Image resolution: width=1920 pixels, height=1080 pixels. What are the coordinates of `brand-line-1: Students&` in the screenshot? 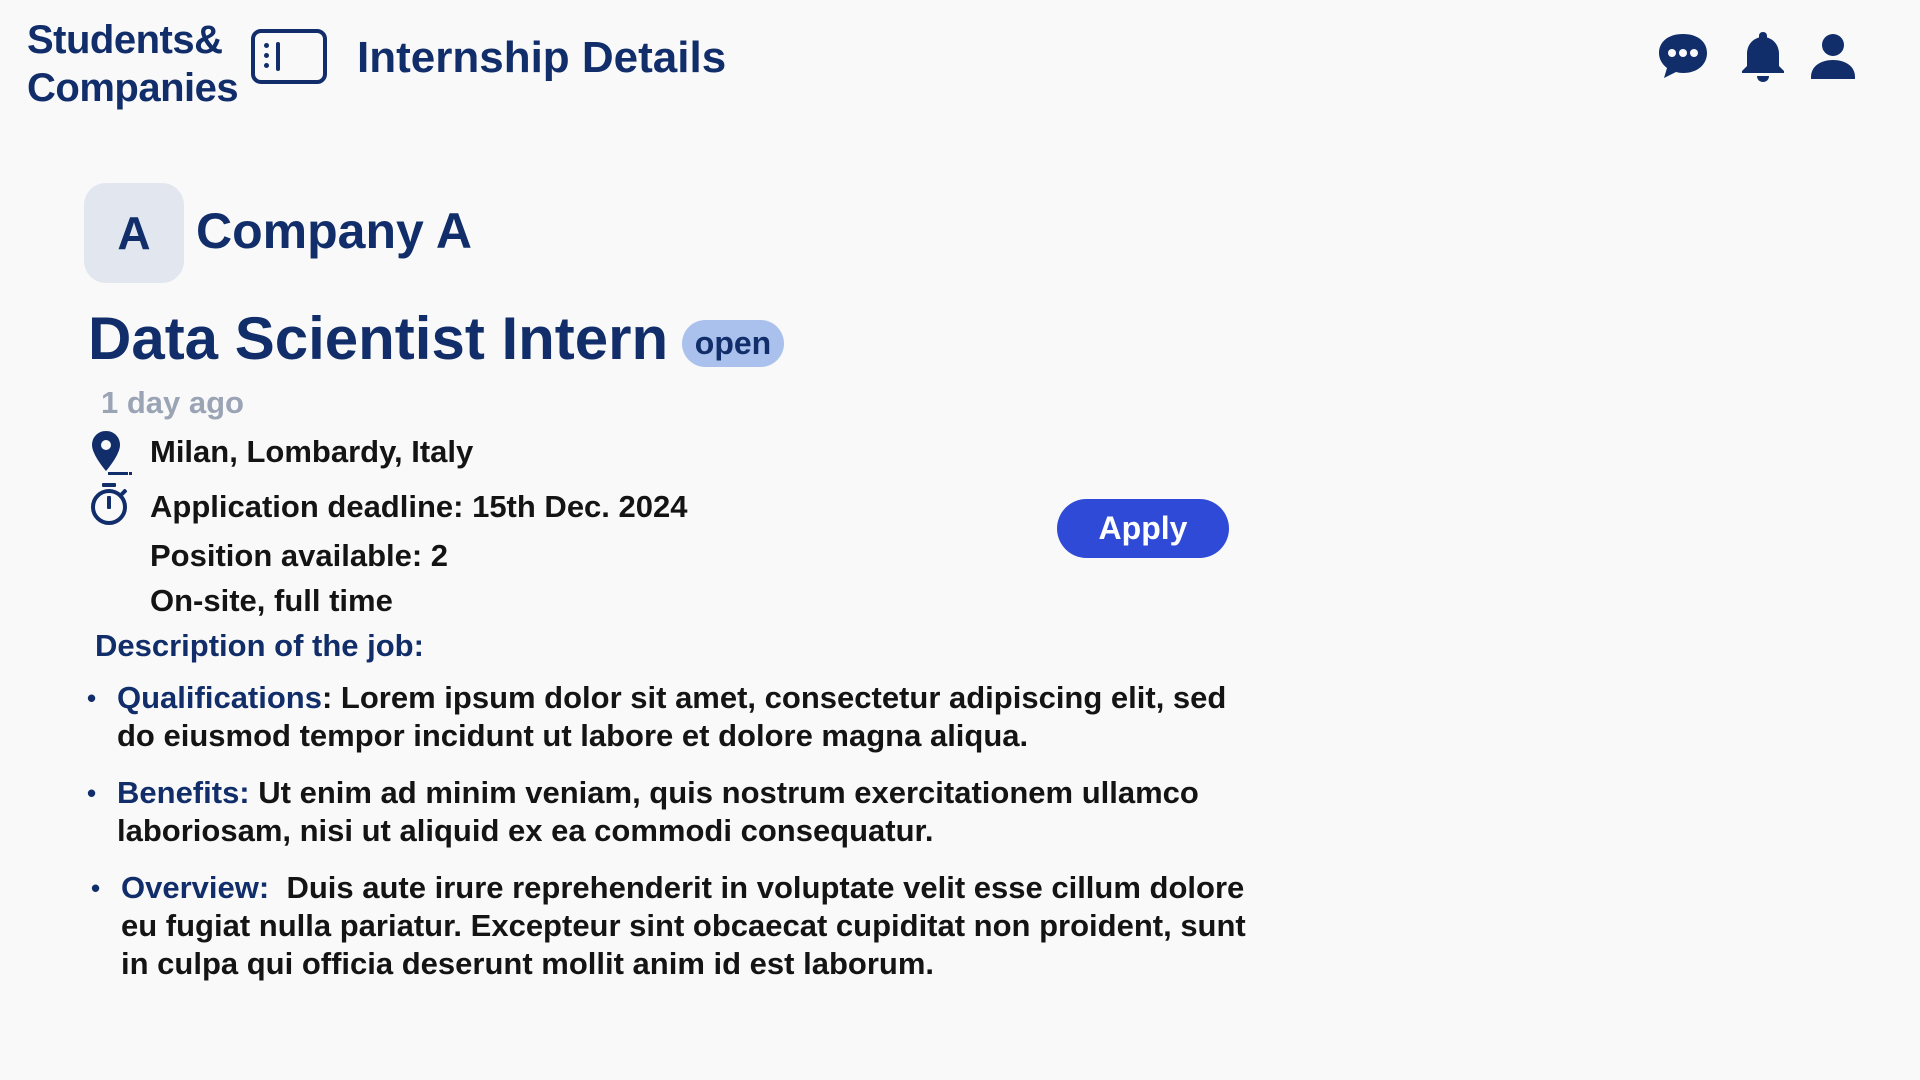 It's located at (125, 40).